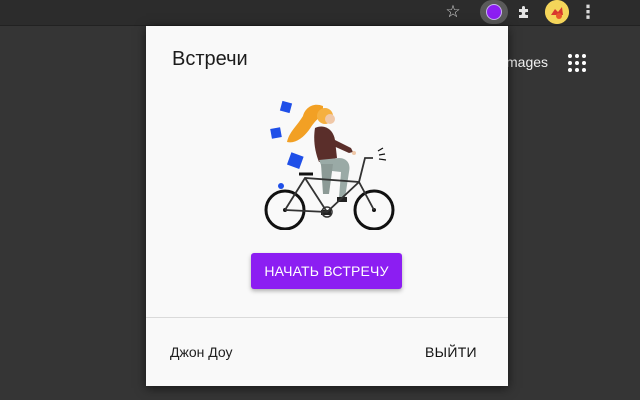 This screenshot has height=400, width=640. Describe the element at coordinates (527, 62) in the screenshot. I see `images-link: mages` at that location.